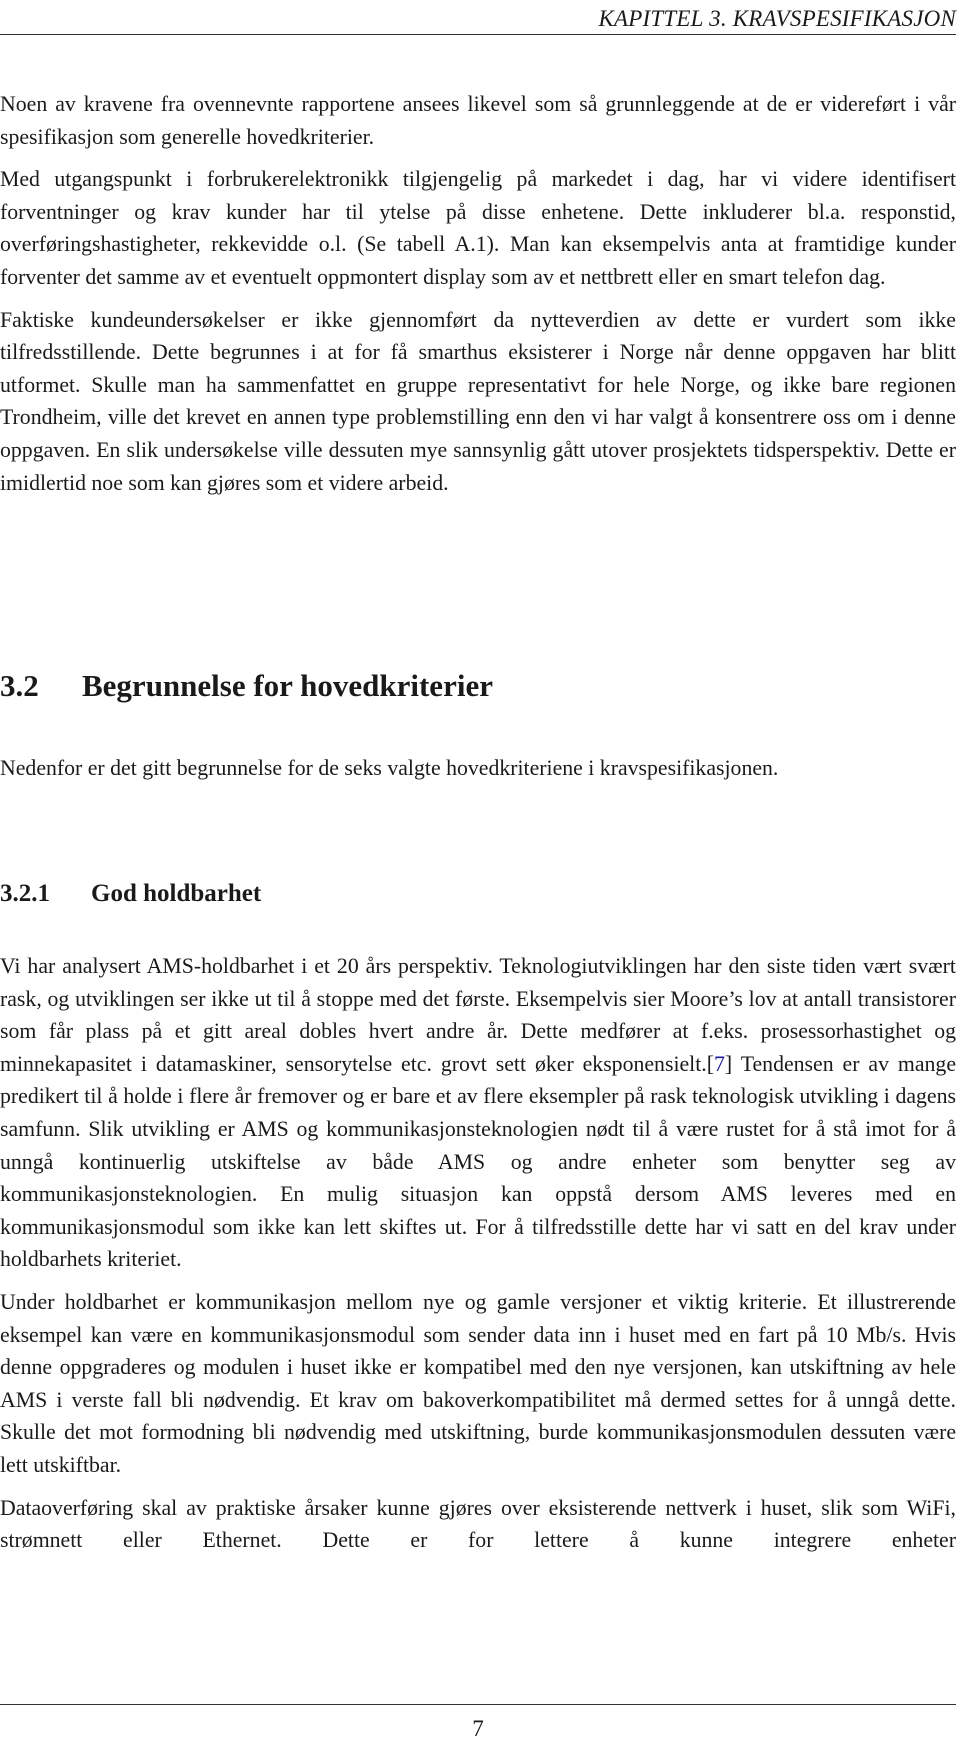  Describe the element at coordinates (287, 685) in the screenshot. I see `section-title: Begrunnelse for hovedkriterier` at that location.